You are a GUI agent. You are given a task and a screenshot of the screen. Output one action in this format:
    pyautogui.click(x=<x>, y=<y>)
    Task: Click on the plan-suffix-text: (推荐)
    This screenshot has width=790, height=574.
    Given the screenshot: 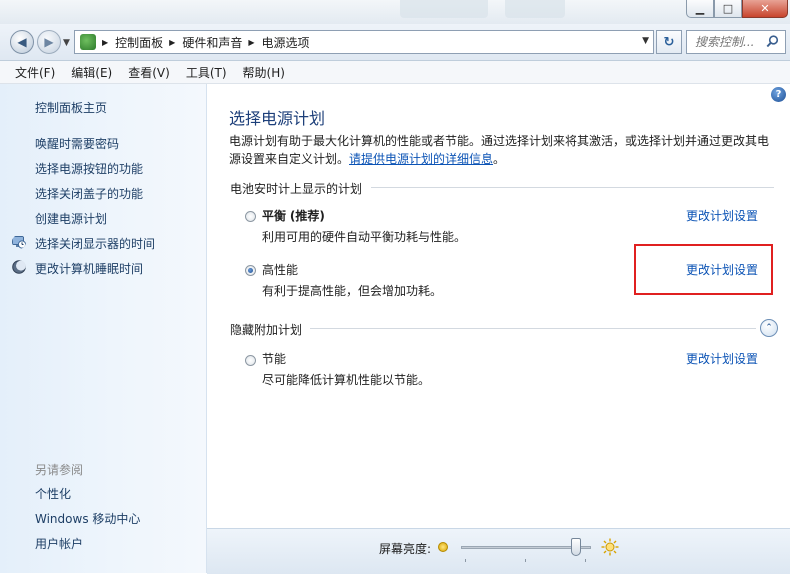 What is the action you would take?
    pyautogui.click(x=307, y=216)
    